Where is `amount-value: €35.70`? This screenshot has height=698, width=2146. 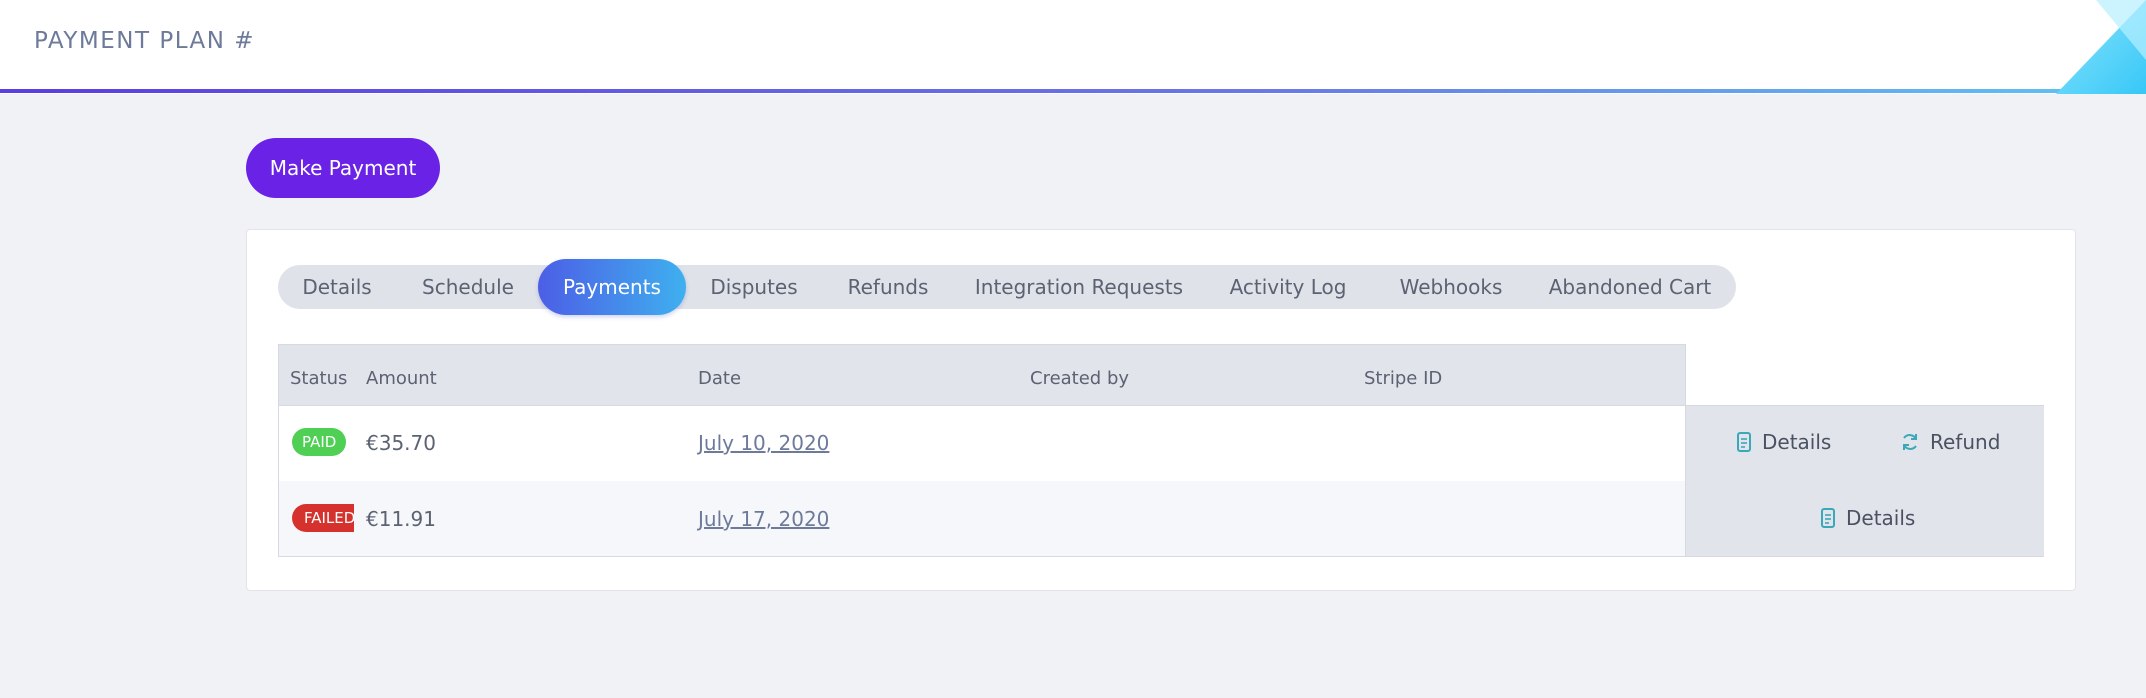 amount-value: €35.70 is located at coordinates (401, 443).